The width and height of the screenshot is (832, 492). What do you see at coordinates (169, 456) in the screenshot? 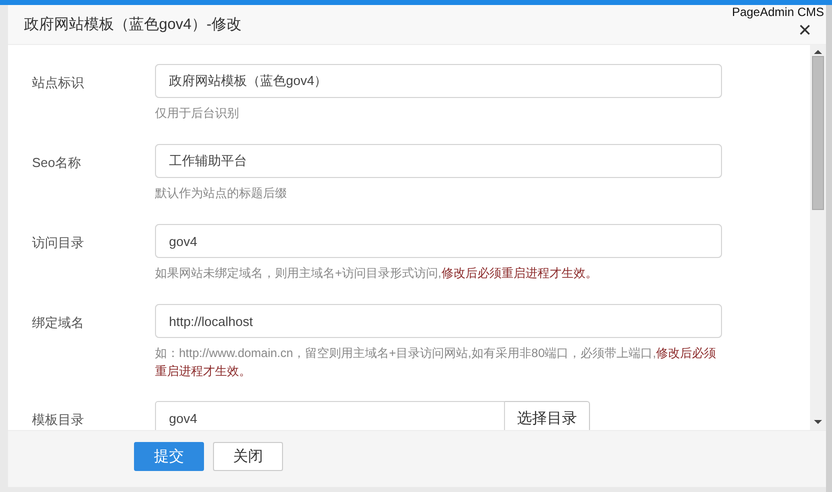
I see `submit-button: 提交` at bounding box center [169, 456].